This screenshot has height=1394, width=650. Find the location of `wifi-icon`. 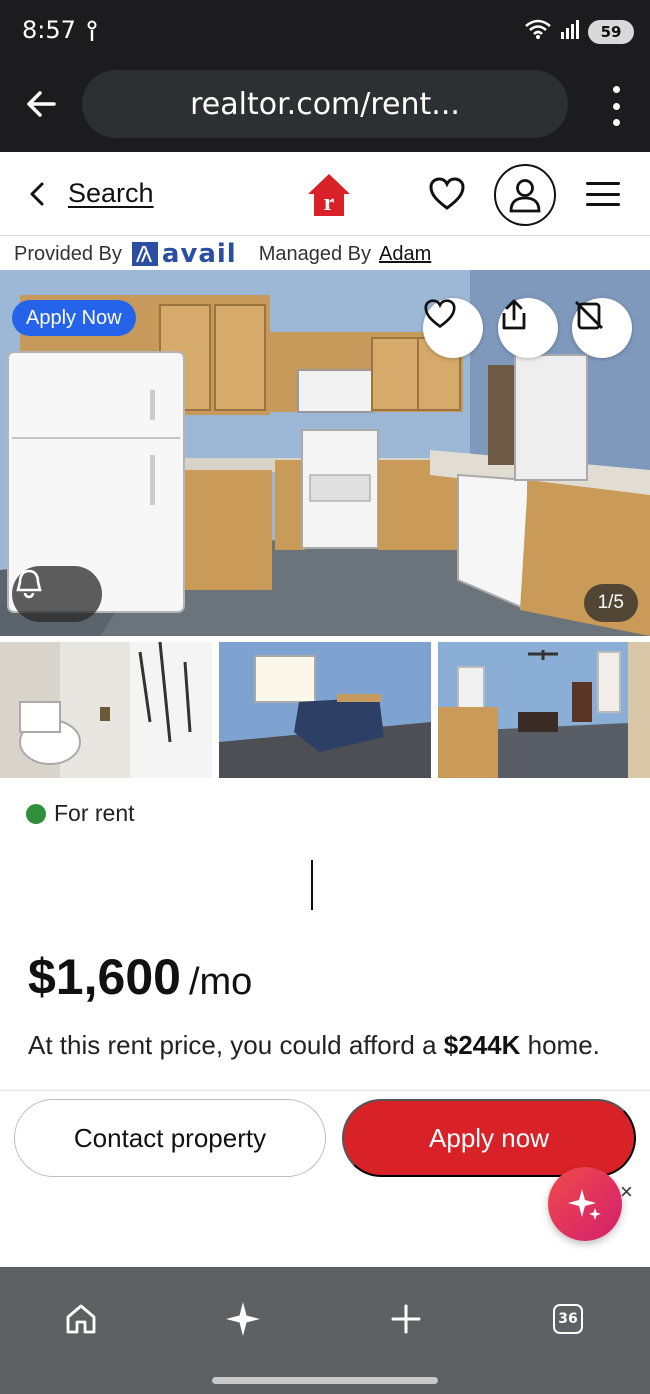

wifi-icon is located at coordinates (538, 31).